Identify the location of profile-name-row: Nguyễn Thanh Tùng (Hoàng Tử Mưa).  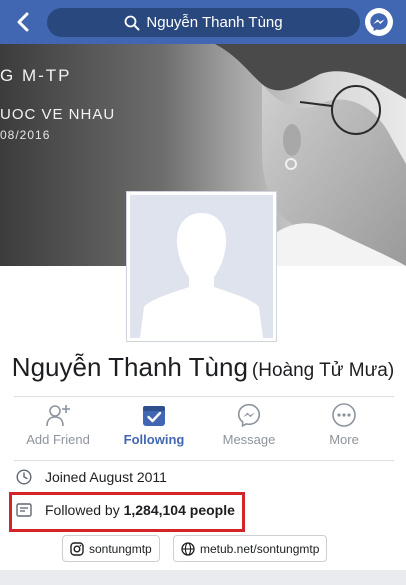
(203, 367).